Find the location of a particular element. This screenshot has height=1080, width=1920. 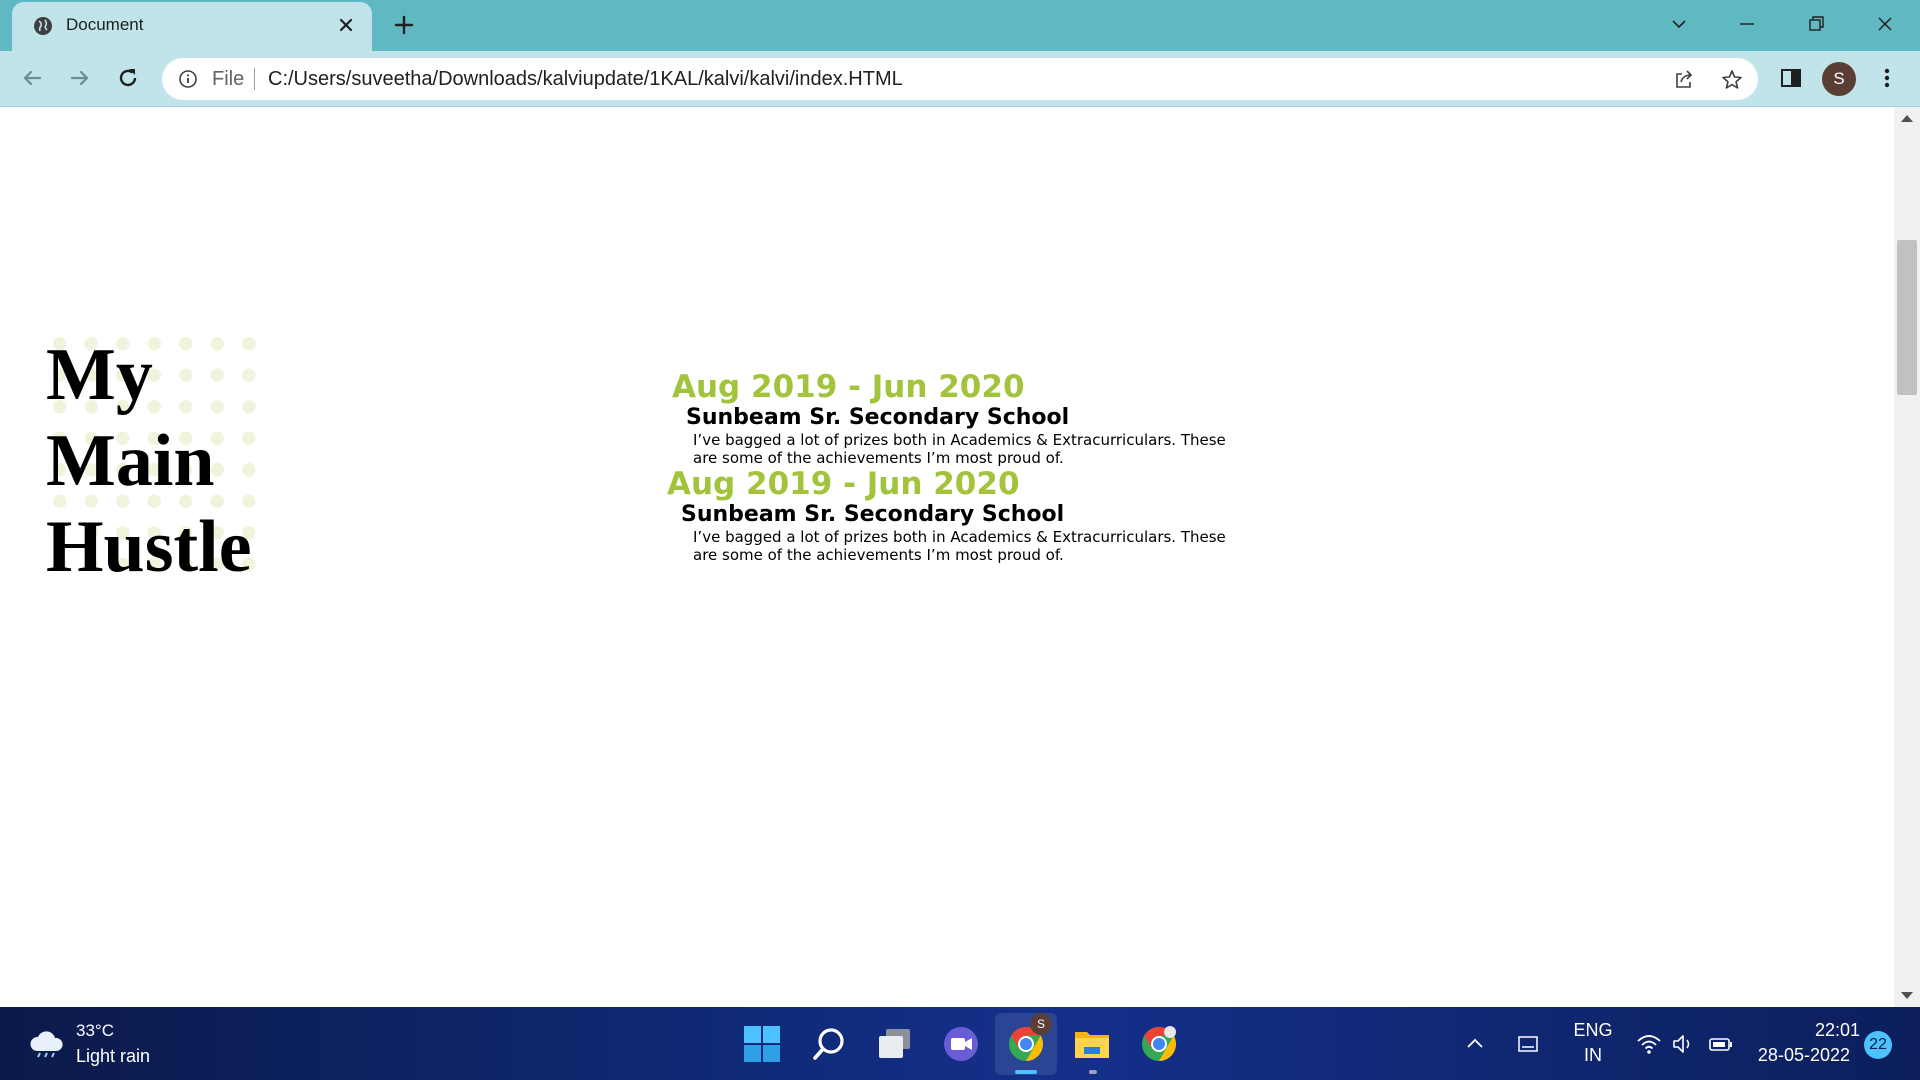

touch-keyboard-icon is located at coordinates (1528, 1044).